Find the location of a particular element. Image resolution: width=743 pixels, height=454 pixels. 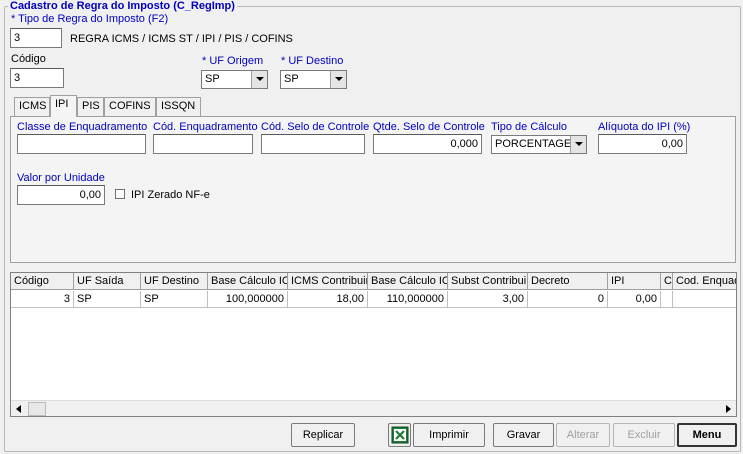

grid-header-decreto: Decreto is located at coordinates (568, 281).